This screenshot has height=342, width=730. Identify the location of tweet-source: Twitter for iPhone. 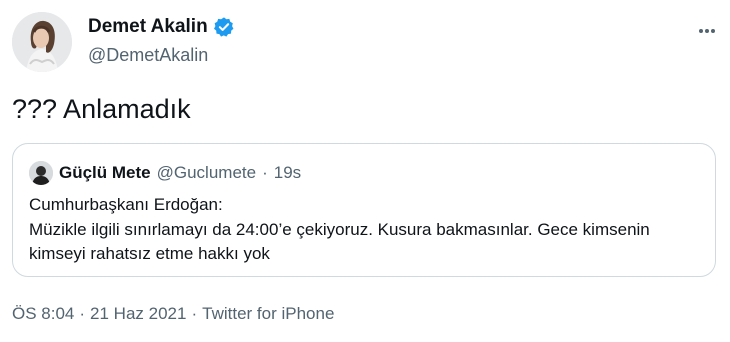
(268, 314).